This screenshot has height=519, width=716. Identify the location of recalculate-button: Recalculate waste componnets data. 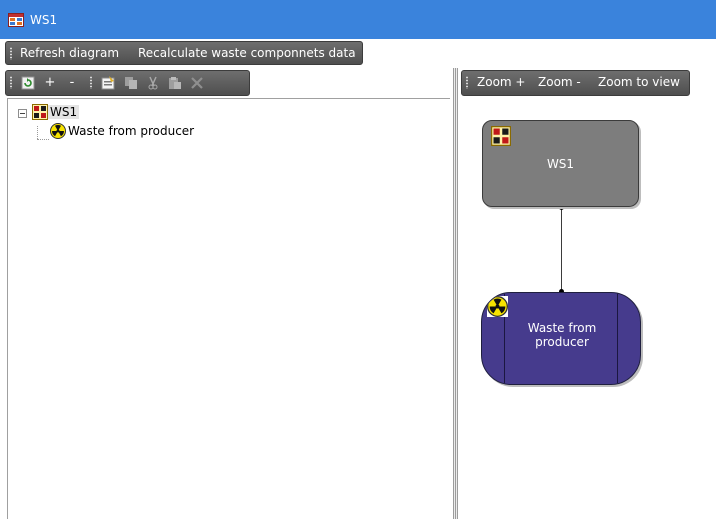
(247, 53).